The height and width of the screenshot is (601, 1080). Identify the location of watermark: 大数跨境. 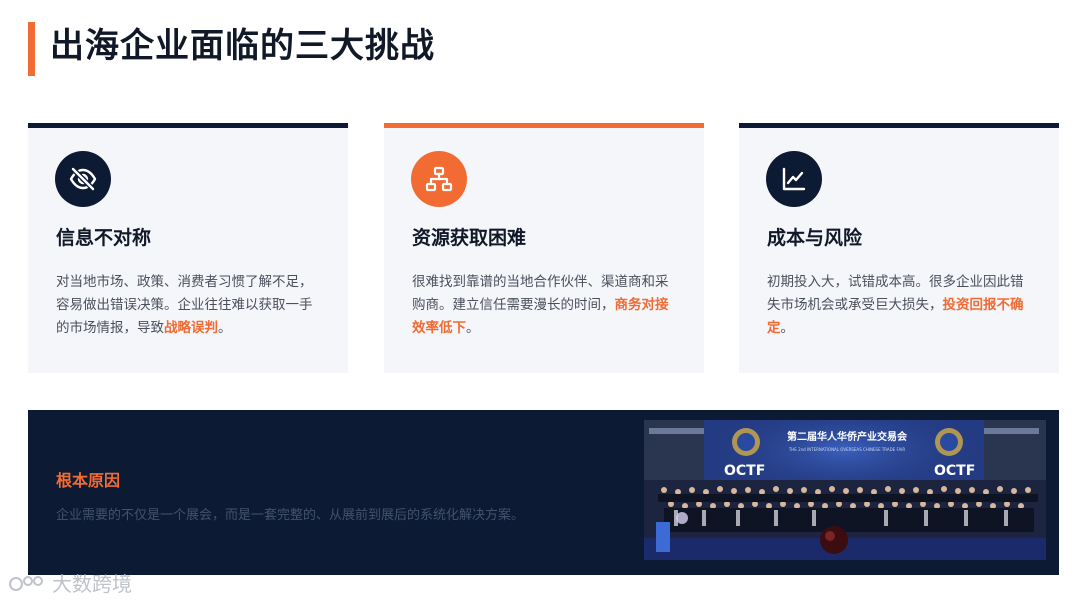
(70, 582).